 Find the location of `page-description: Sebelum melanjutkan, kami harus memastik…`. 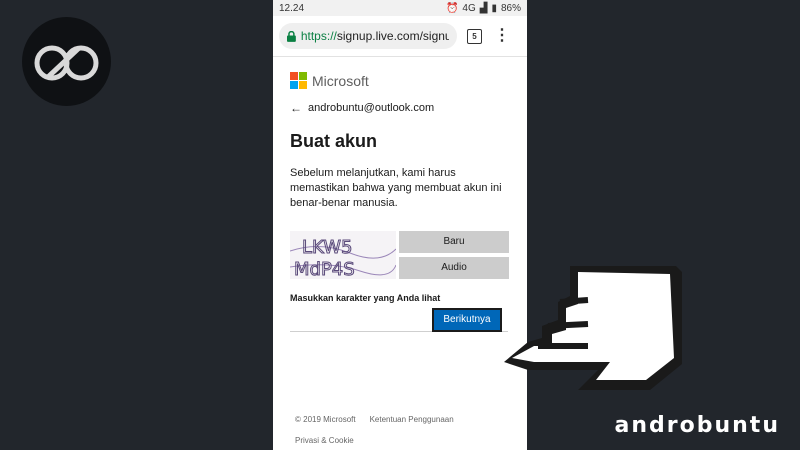

page-description: Sebelum melanjutkan, kami harus memastik… is located at coordinates (396, 188).